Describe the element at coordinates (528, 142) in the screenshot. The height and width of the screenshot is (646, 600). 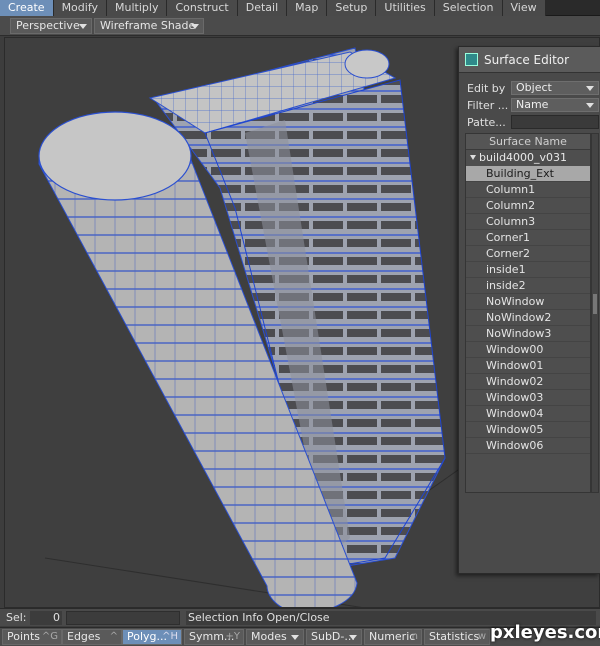
I see `surface-name-column-header: Surface Name` at that location.